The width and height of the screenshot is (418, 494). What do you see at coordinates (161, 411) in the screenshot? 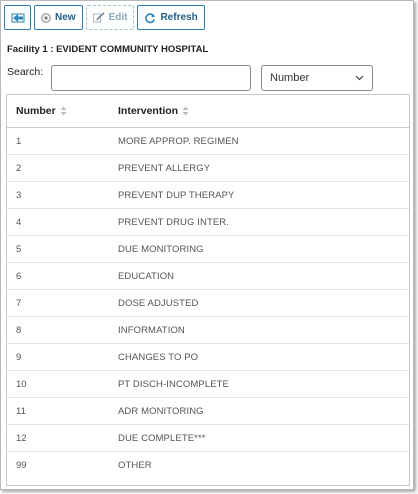
I see `row-intervention: ADR MONITORING` at bounding box center [161, 411].